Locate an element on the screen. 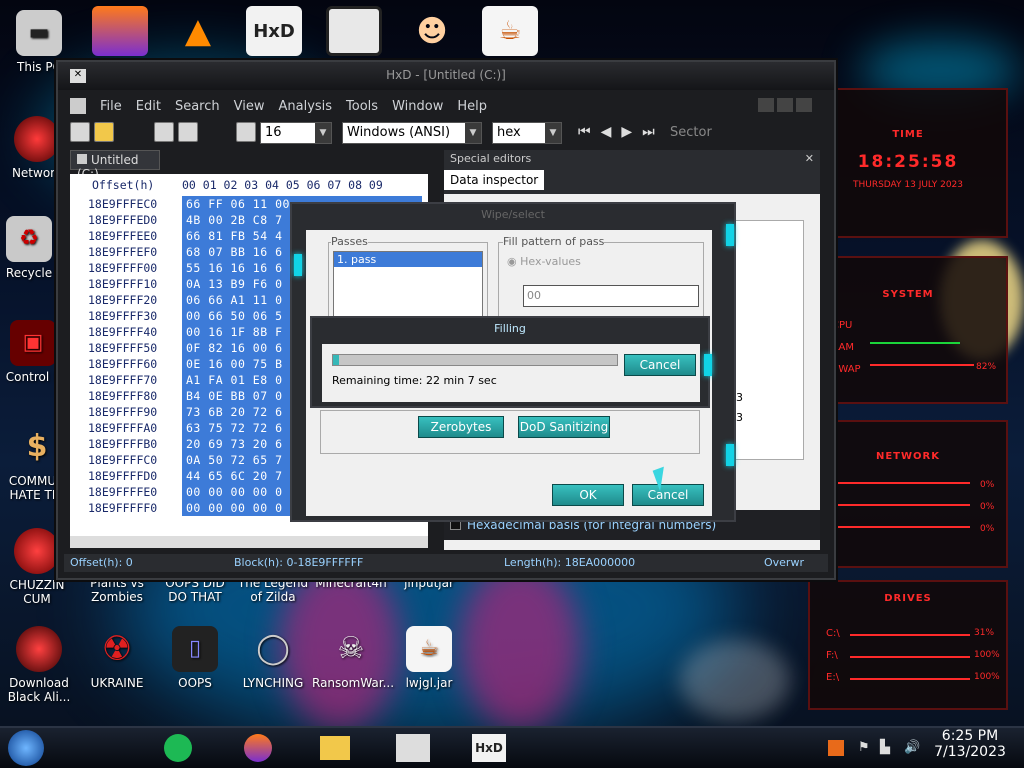 This screenshot has height=768, width=1024. desktop-icon-pvz: Plants vs Zombies is located at coordinates (117, 590).